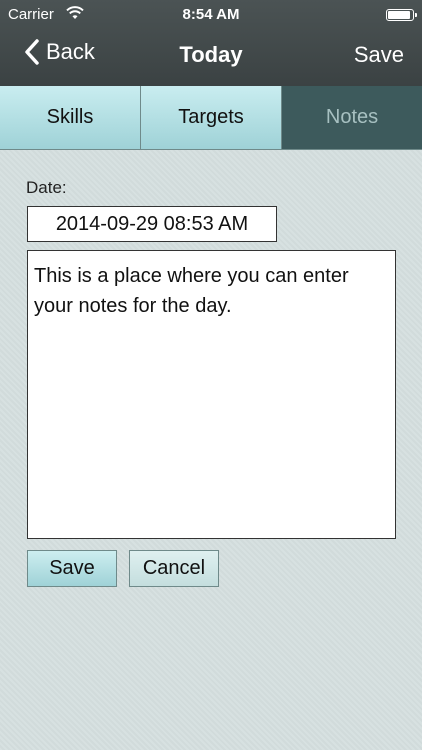  I want to click on status-bar: Carrier 8:54 AM, so click(211, 15).